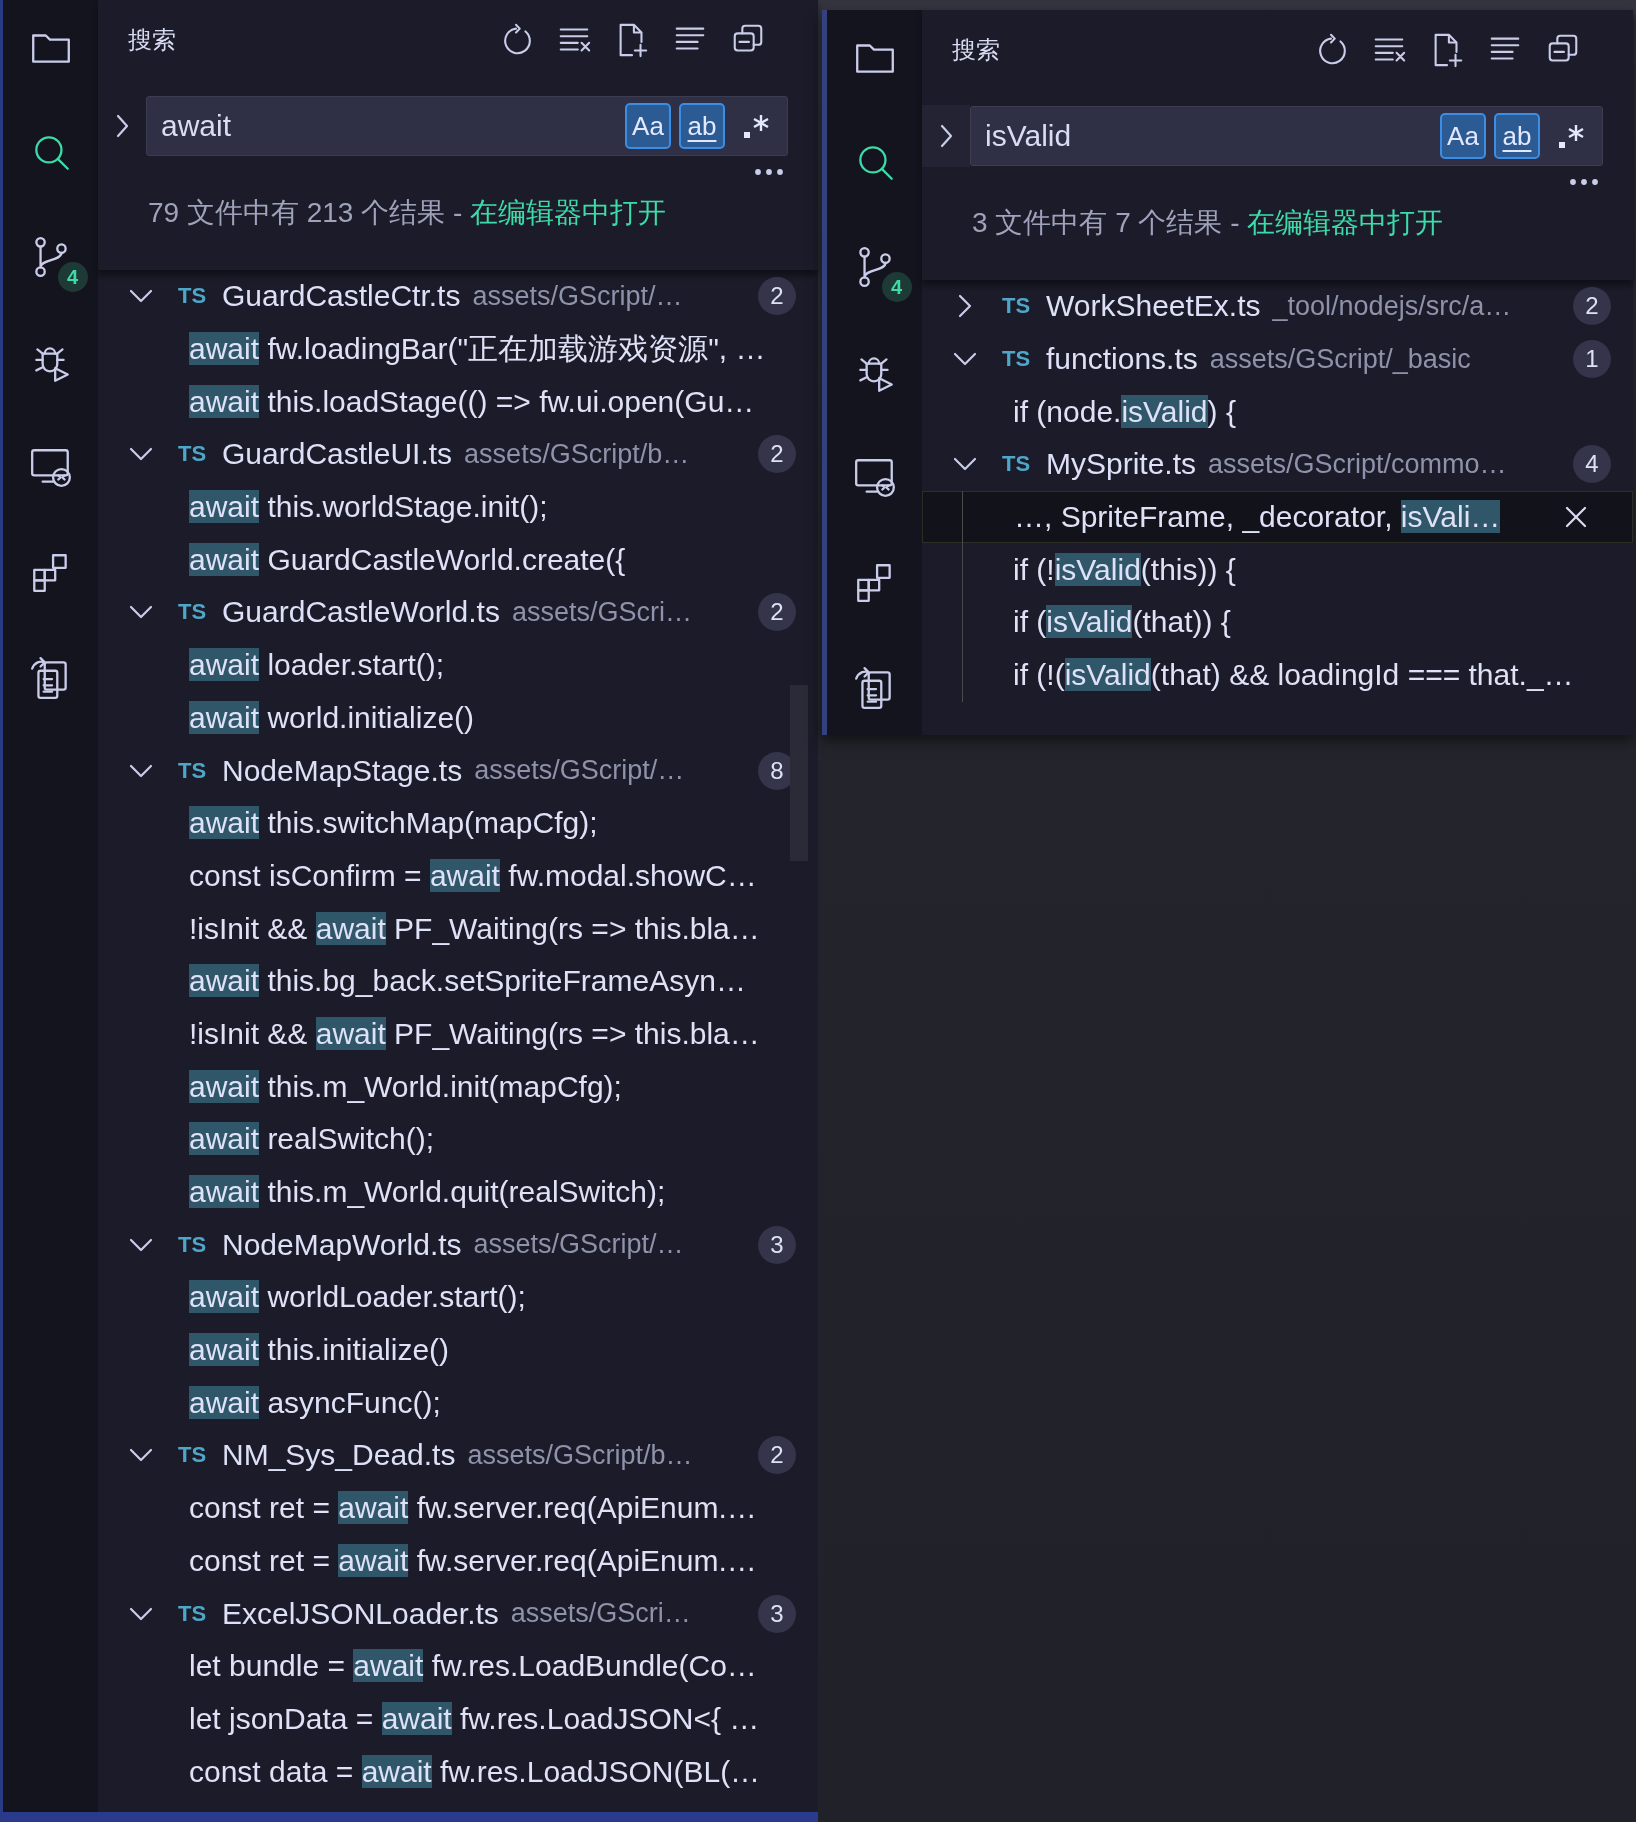  I want to click on search-field: await Aa ab, so click(467, 126).